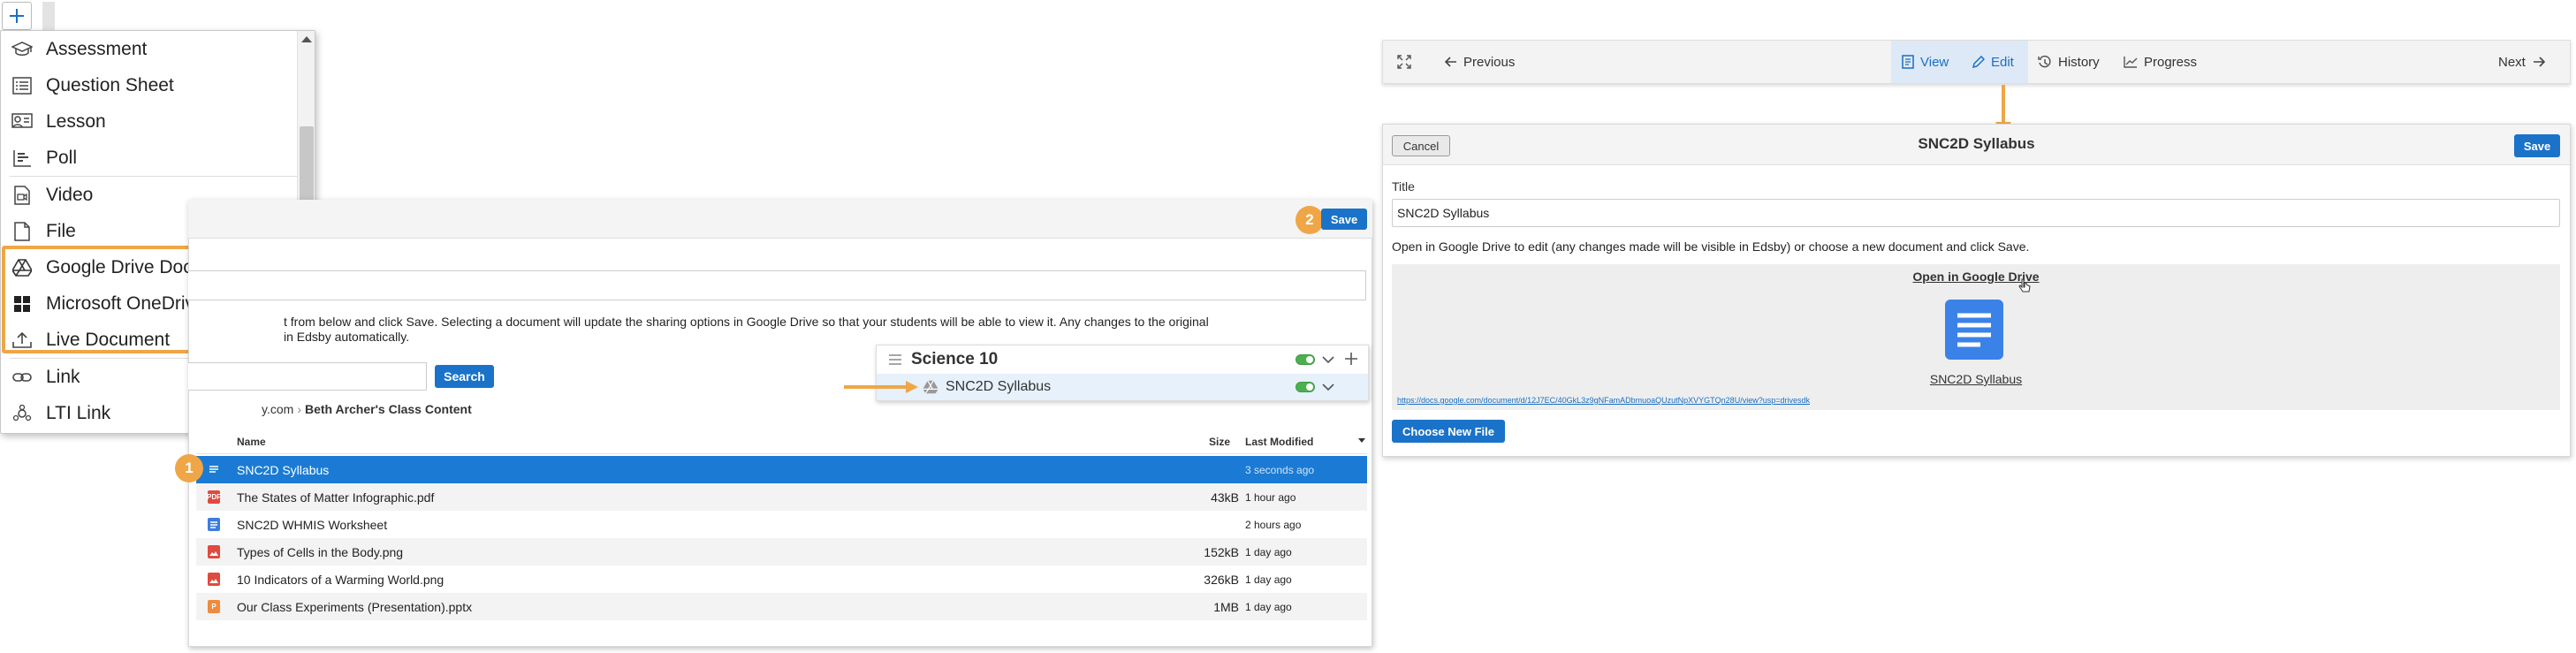 The height and width of the screenshot is (653, 2576). What do you see at coordinates (2131, 62) in the screenshot?
I see `trend-chart-icon` at bounding box center [2131, 62].